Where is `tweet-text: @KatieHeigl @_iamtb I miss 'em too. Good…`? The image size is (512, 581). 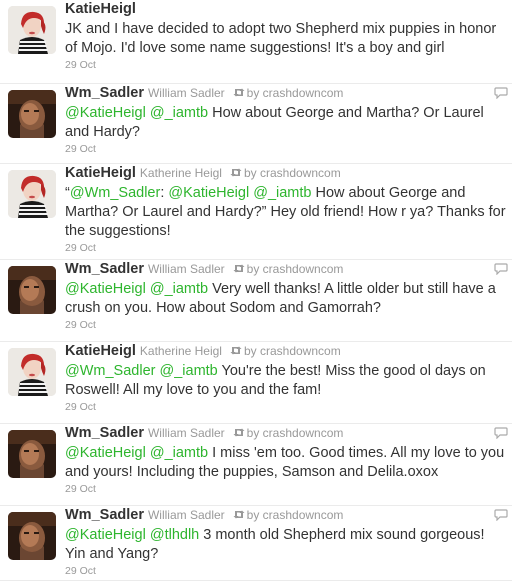
tweet-text: @KatieHeigl @_iamtb I miss 'em too. Good… is located at coordinates (285, 463).